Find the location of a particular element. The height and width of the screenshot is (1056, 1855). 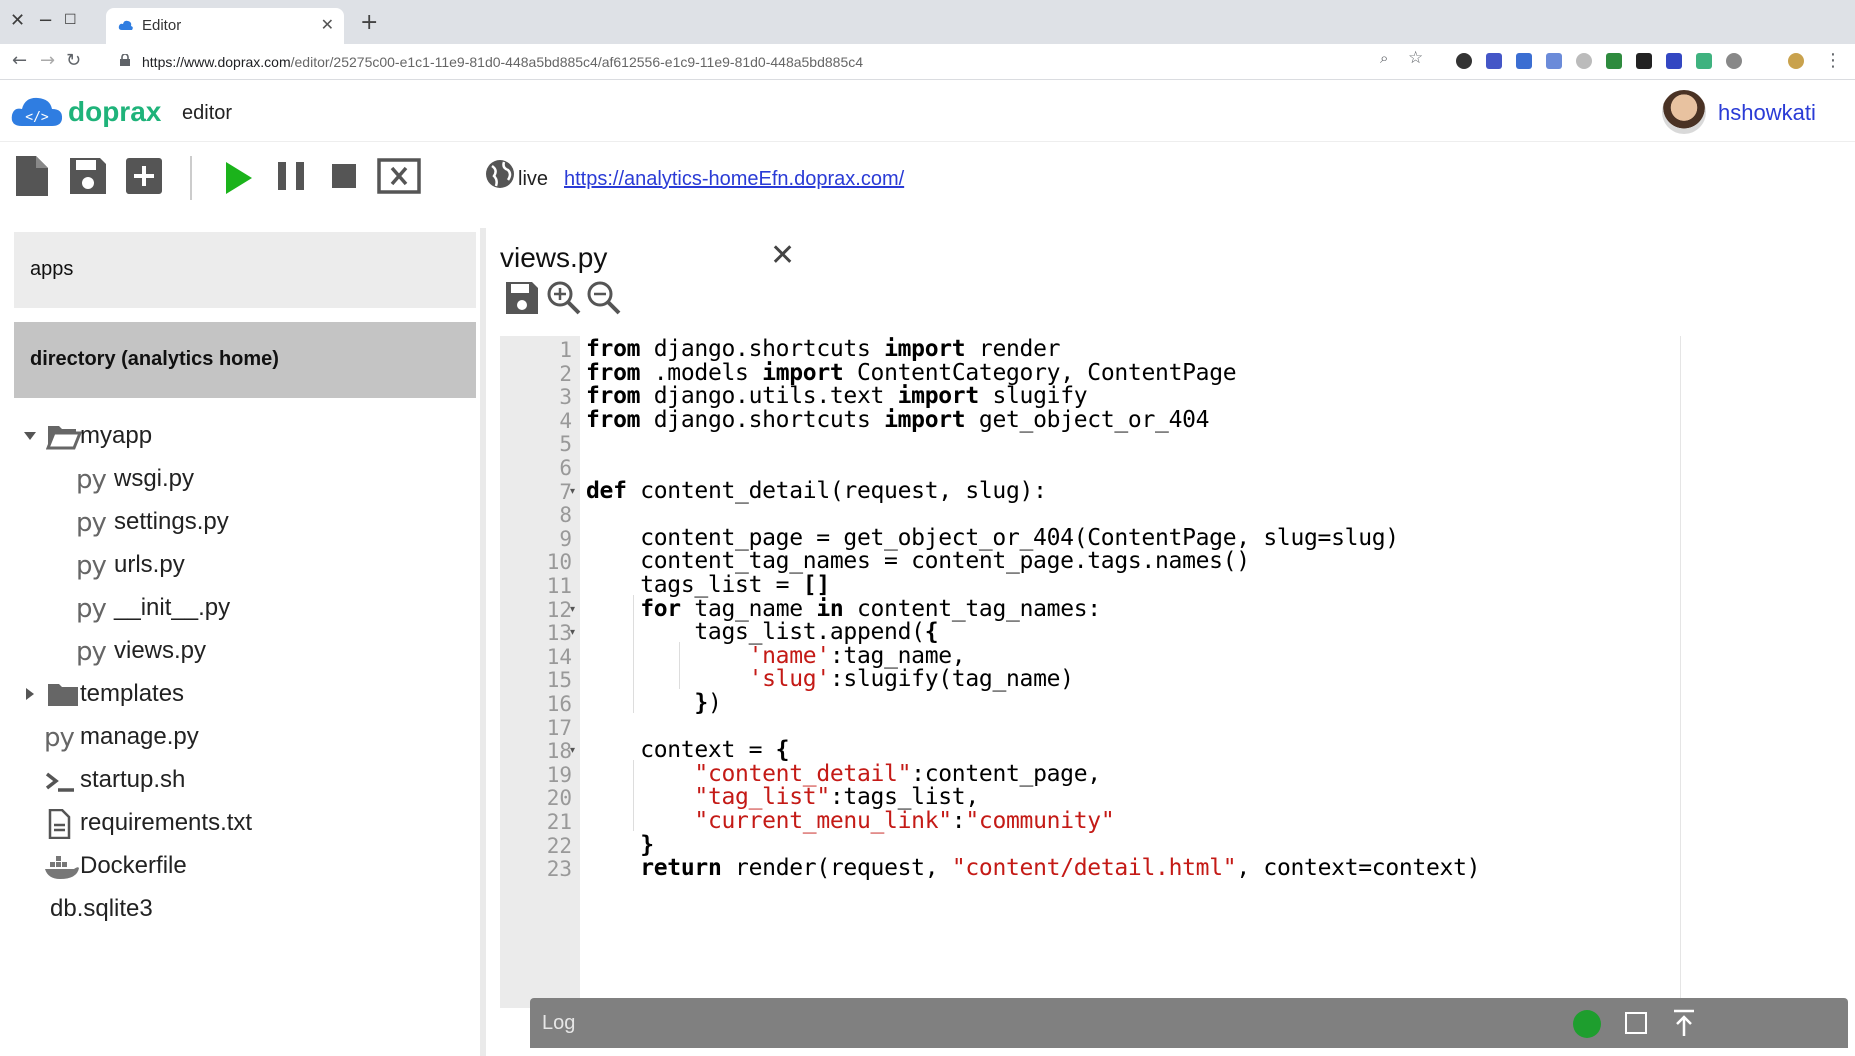

expand-log-icon is located at coordinates (1684, 1023).